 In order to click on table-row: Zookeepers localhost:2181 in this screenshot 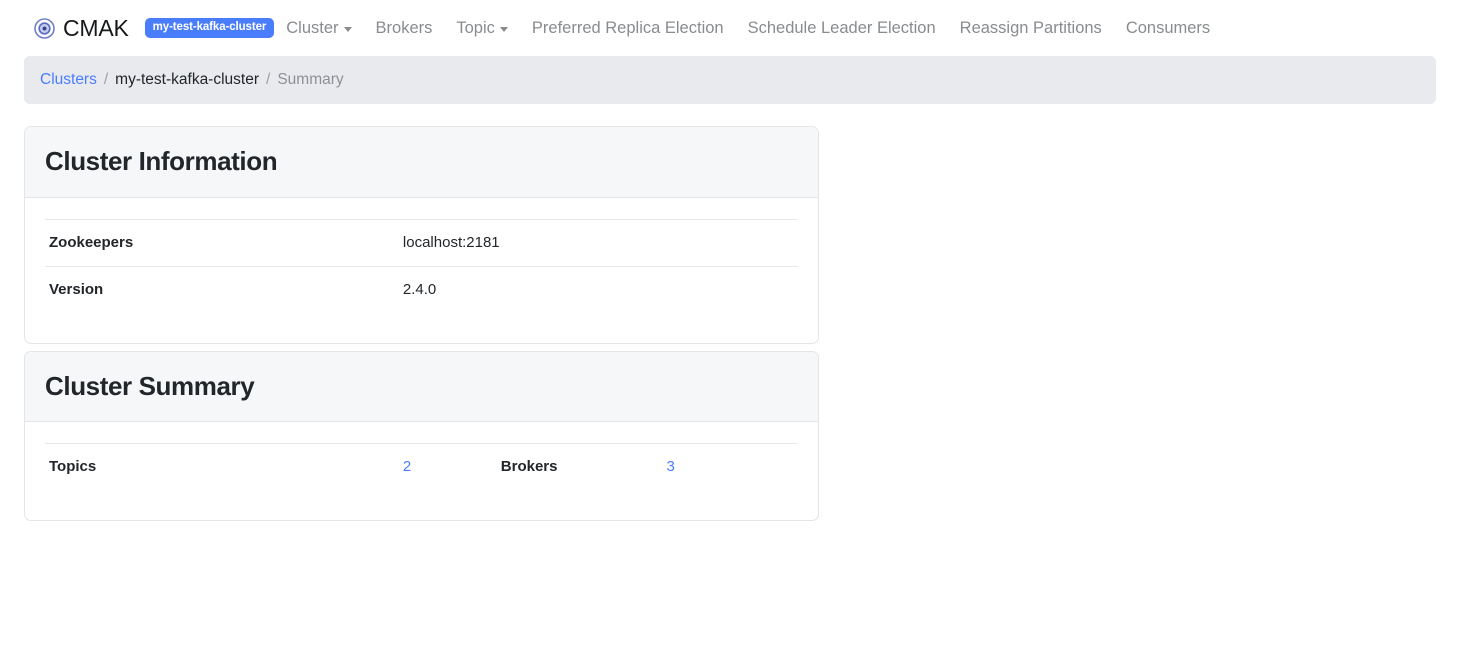, I will do `click(421, 242)`.